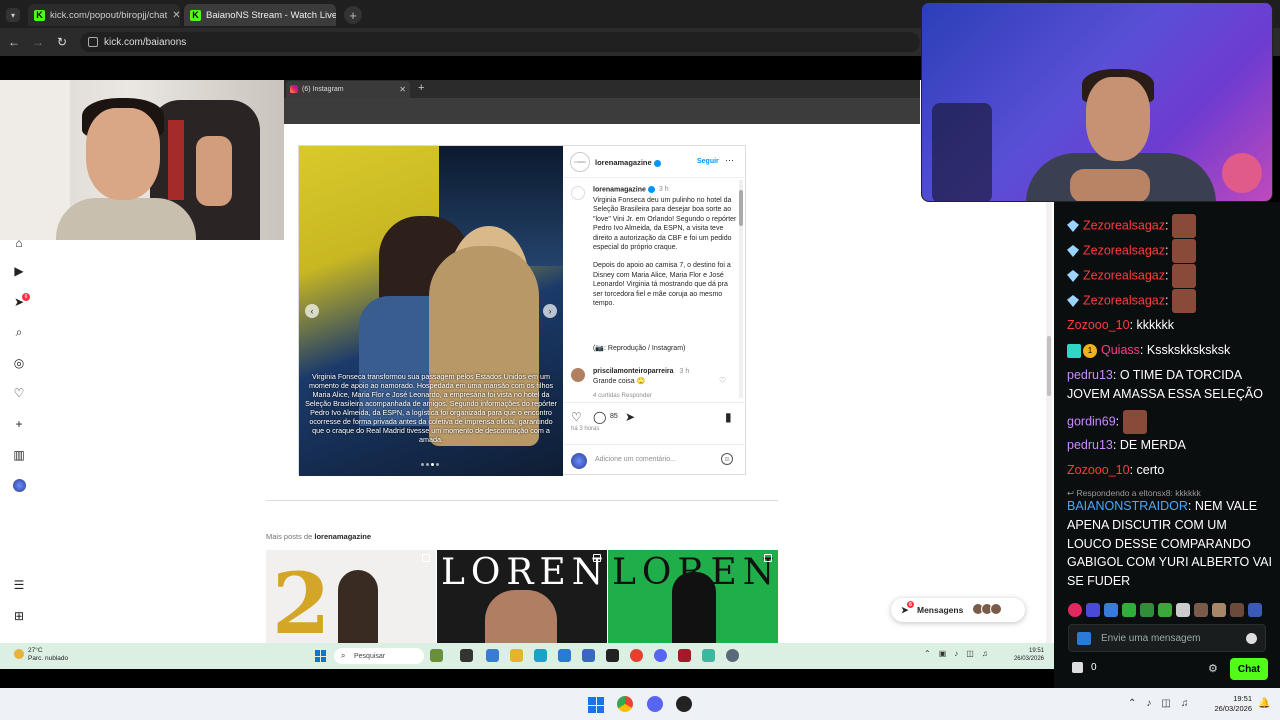 The image size is (1280, 720). What do you see at coordinates (727, 459) in the screenshot?
I see `emoji-icon: ☺` at bounding box center [727, 459].